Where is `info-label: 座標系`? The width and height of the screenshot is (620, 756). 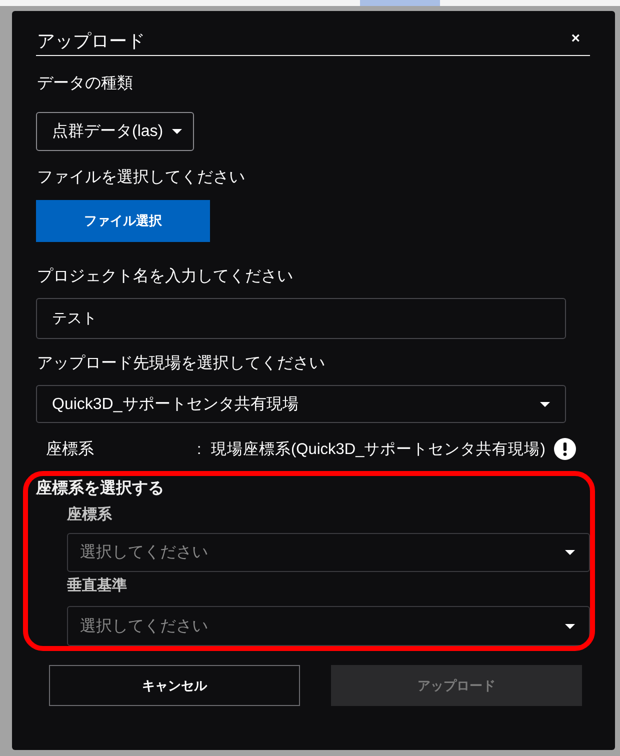
info-label: 座標系 is located at coordinates (70, 450).